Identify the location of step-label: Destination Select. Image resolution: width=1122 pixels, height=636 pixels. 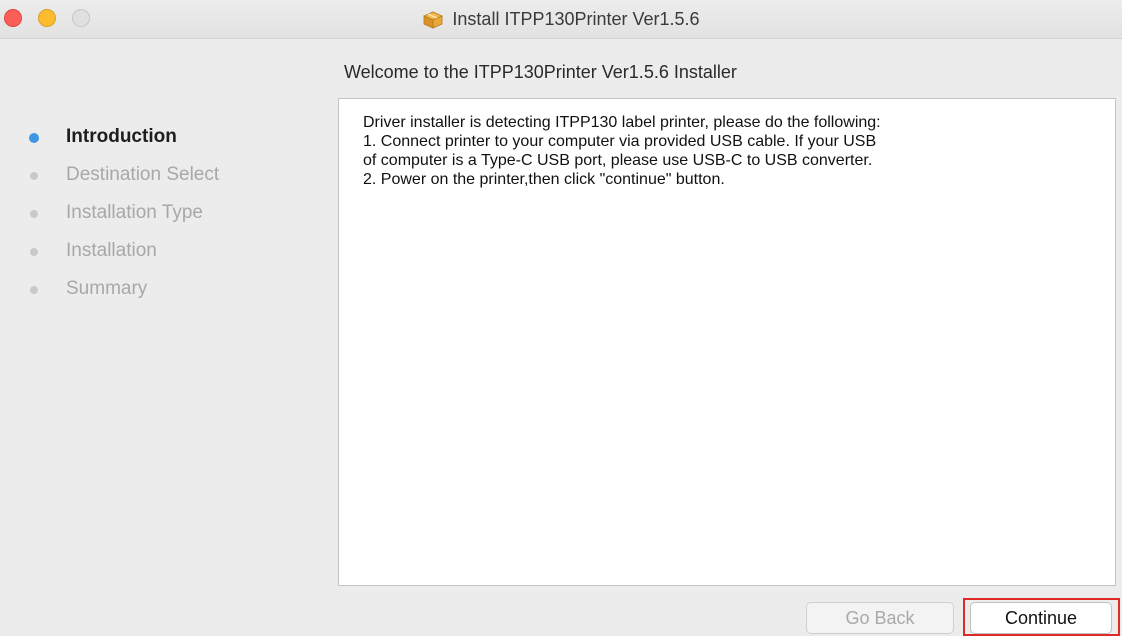
(143, 174).